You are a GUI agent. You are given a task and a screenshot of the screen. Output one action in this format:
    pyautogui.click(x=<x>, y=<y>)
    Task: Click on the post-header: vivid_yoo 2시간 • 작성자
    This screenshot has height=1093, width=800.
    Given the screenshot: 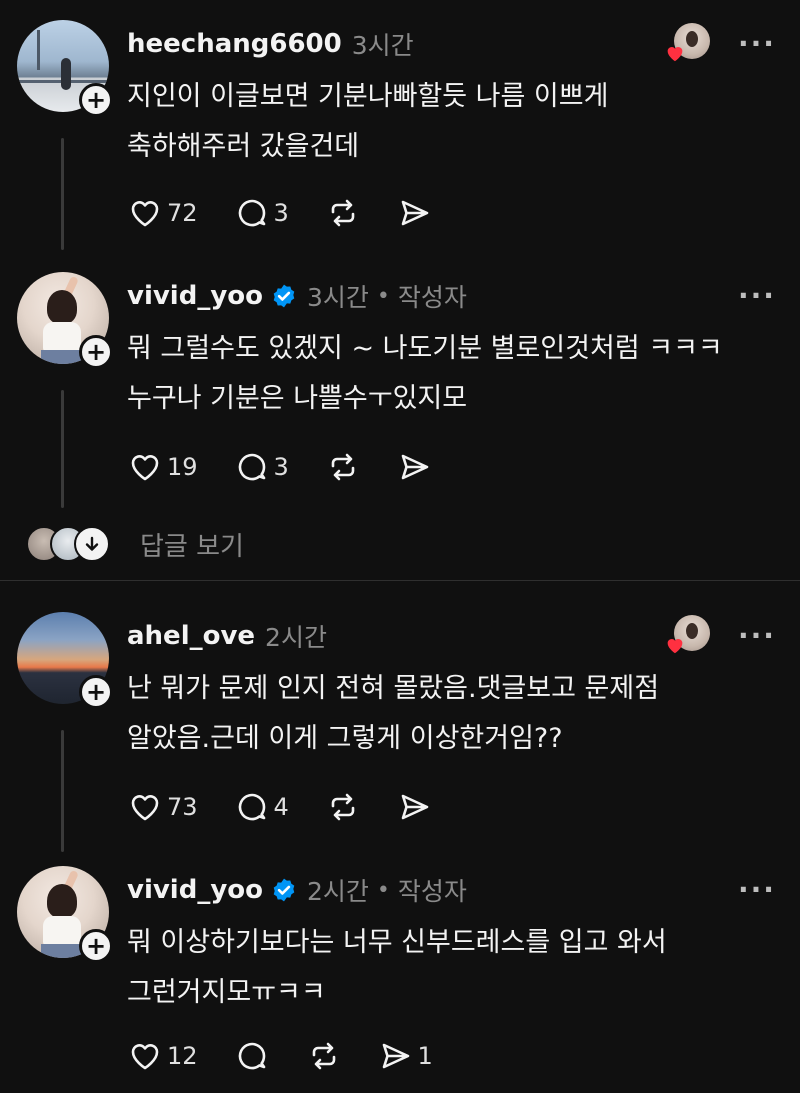 What is the action you would take?
    pyautogui.click(x=297, y=890)
    